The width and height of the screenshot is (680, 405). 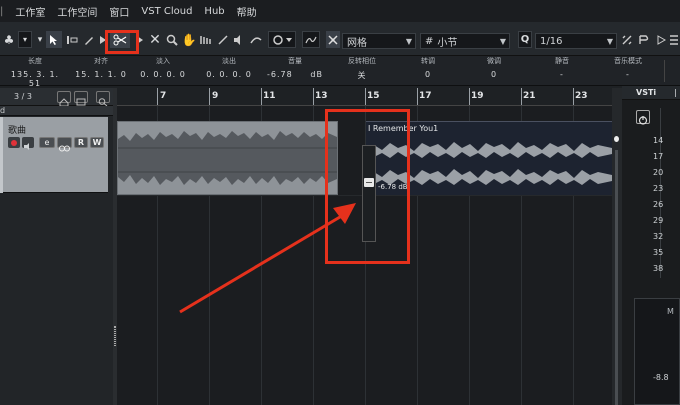 What do you see at coordinates (658, 156) in the screenshot?
I see `scale-label: 17` at bounding box center [658, 156].